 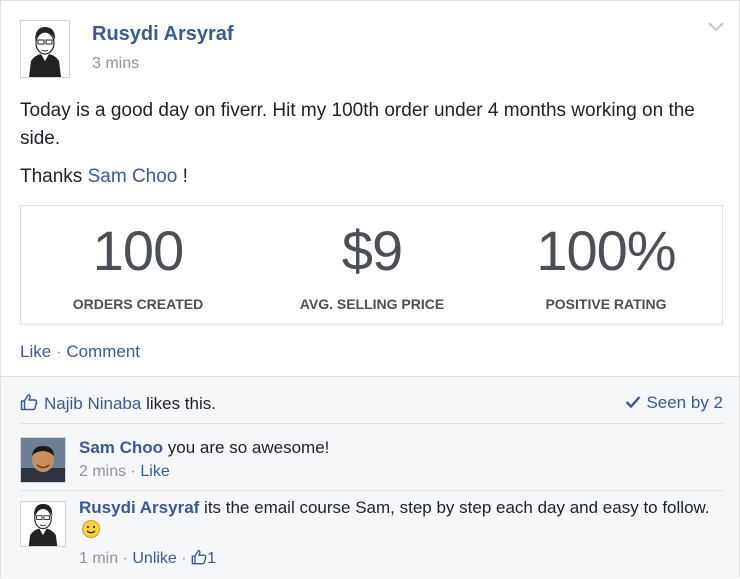 What do you see at coordinates (372, 250) in the screenshot?
I see `stat-value: $9` at bounding box center [372, 250].